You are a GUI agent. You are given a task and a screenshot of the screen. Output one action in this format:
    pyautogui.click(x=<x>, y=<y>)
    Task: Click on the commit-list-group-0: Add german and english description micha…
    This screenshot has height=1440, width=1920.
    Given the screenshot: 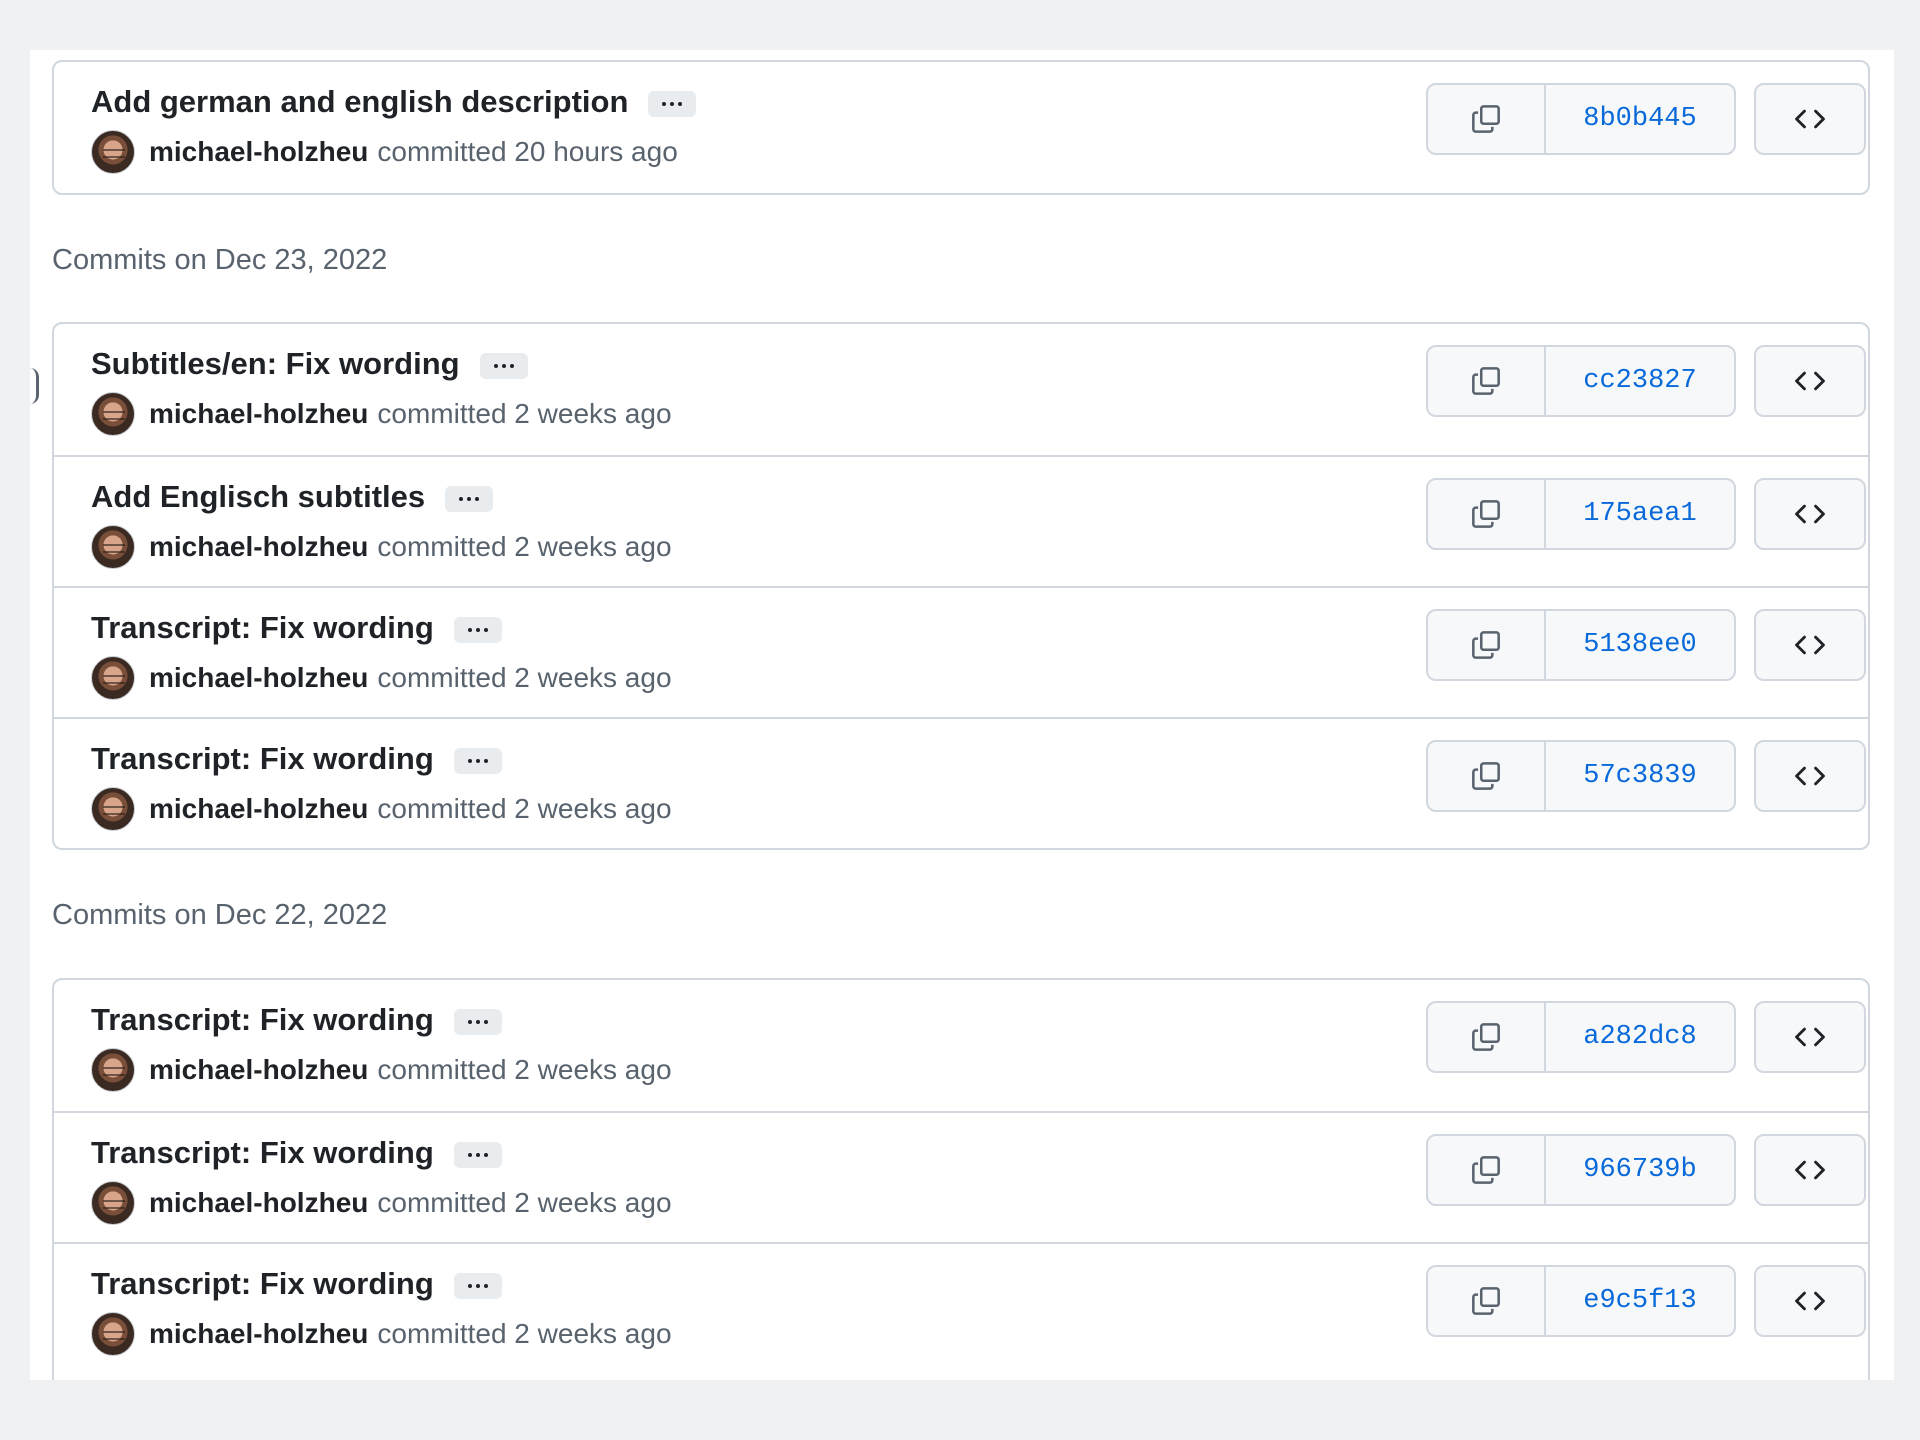 What is the action you would take?
    pyautogui.click(x=961, y=127)
    